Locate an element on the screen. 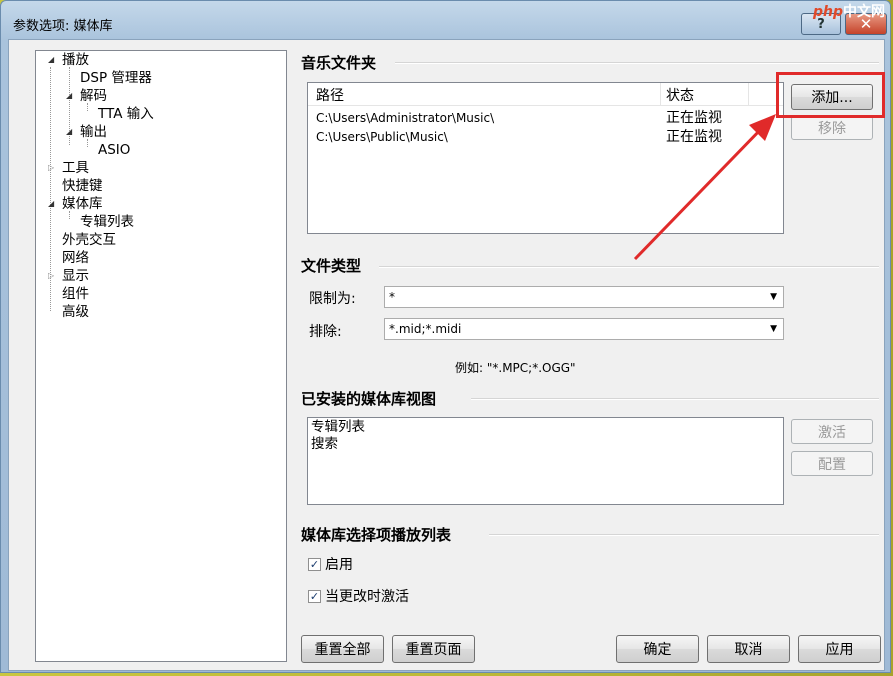 The height and width of the screenshot is (676, 893). playlist-heading: 媒体库选择项播放列表 is located at coordinates (376, 535).